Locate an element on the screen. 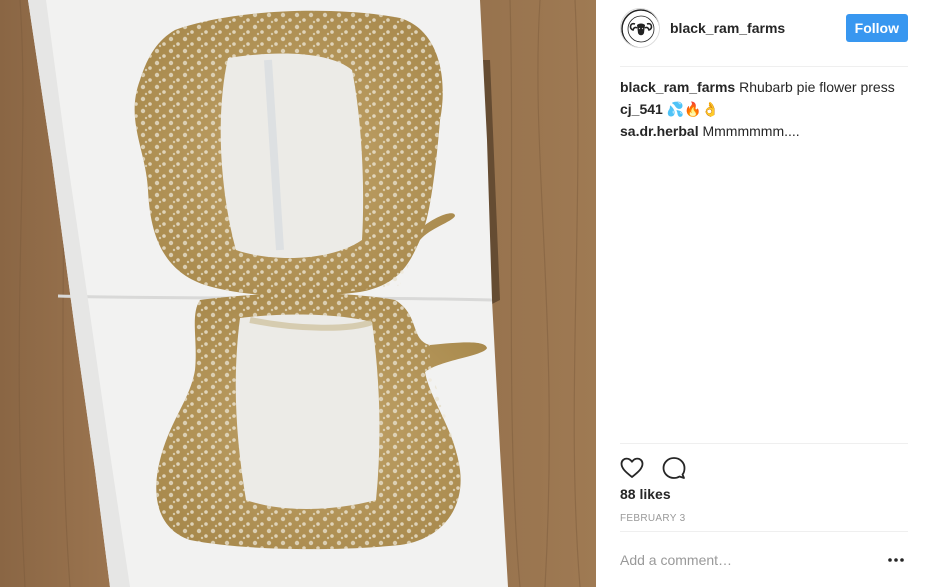 The image size is (931, 587). caption-comment: black_ram_farms Rhubarb pie flower press is located at coordinates (764, 87).